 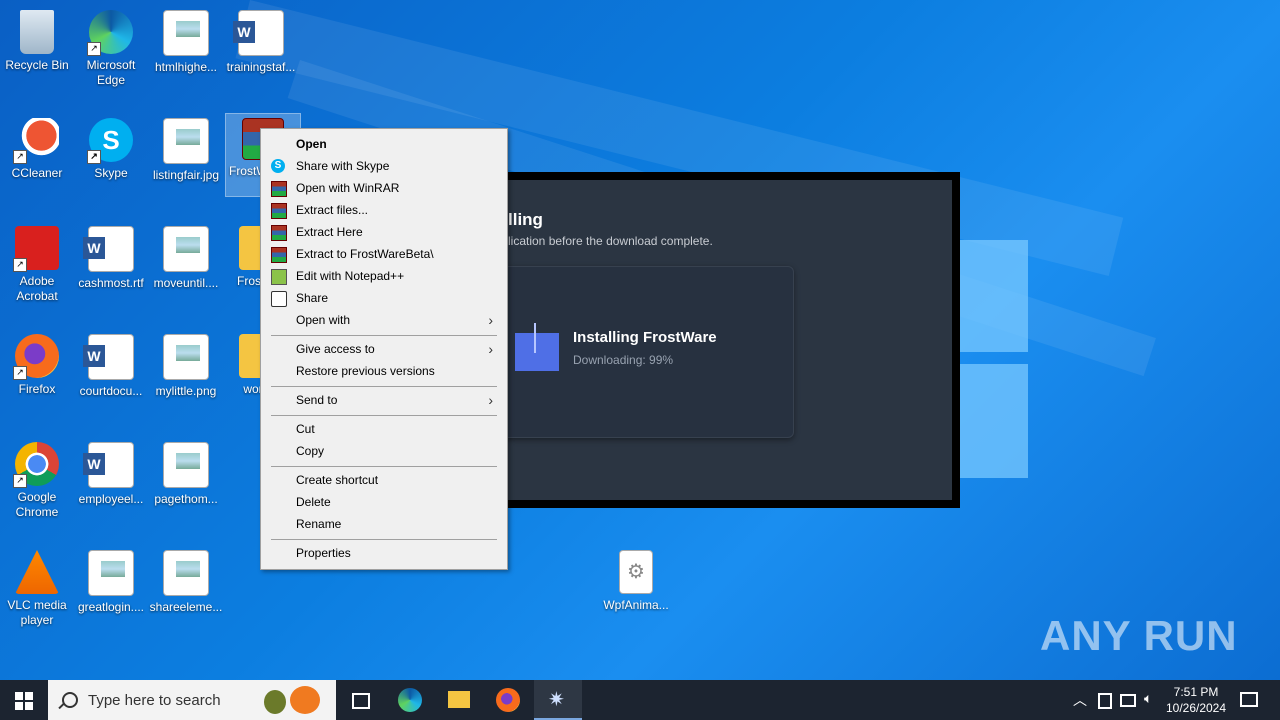 I want to click on tray-chevron: ︿, so click(x=1079, y=700).